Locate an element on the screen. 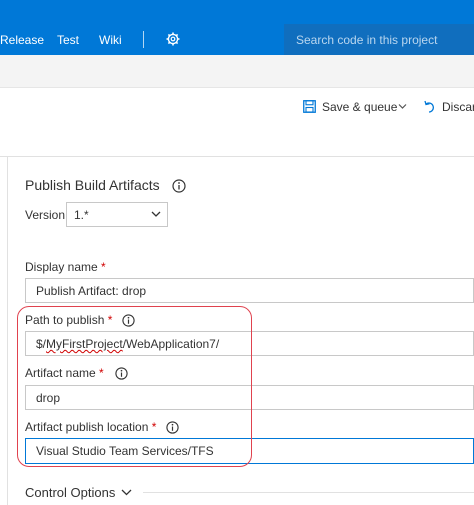 Image resolution: width=474 pixels, height=505 pixels. control-options-toggle: Control Options is located at coordinates (70, 492).